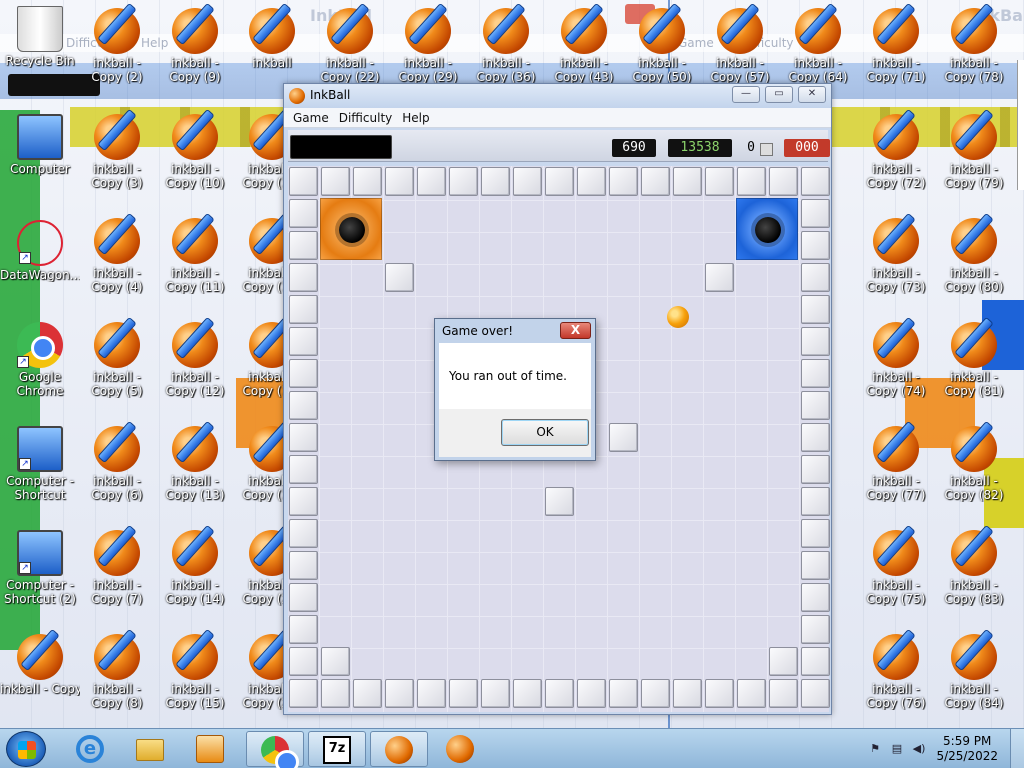 The width and height of the screenshot is (1024, 768). I want to click on ok-button: OK, so click(545, 432).